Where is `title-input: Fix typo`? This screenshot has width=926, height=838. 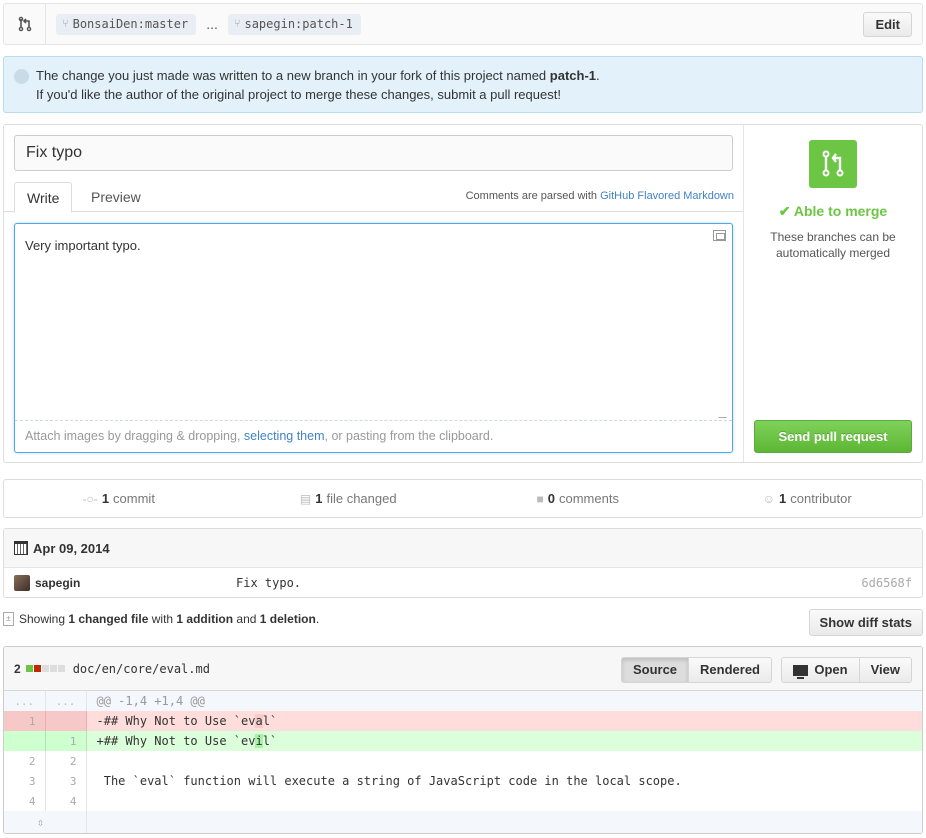
title-input: Fix typo is located at coordinates (373, 153).